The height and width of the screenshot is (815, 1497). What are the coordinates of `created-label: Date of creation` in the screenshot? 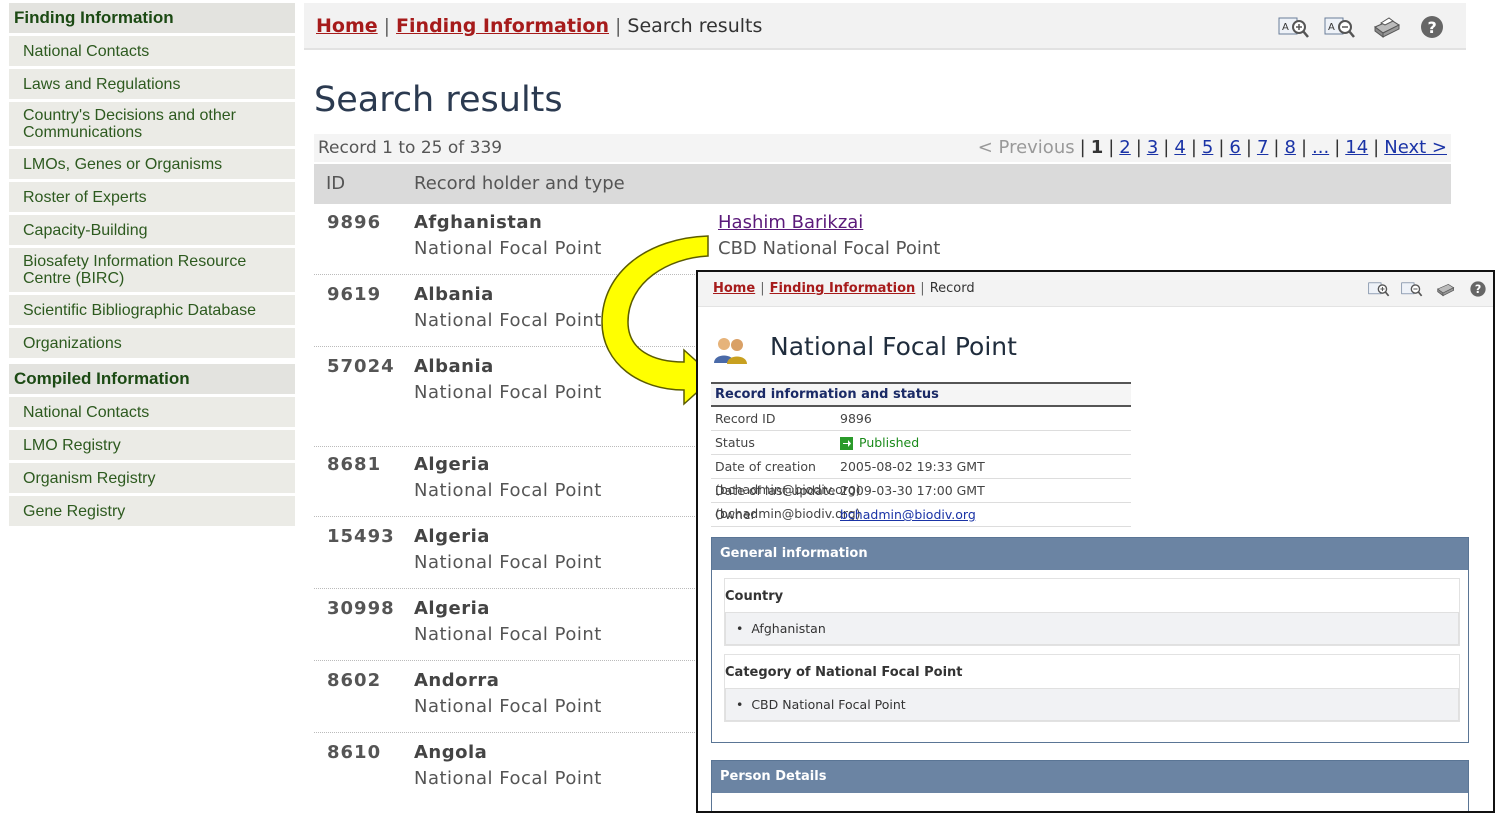 It's located at (765, 466).